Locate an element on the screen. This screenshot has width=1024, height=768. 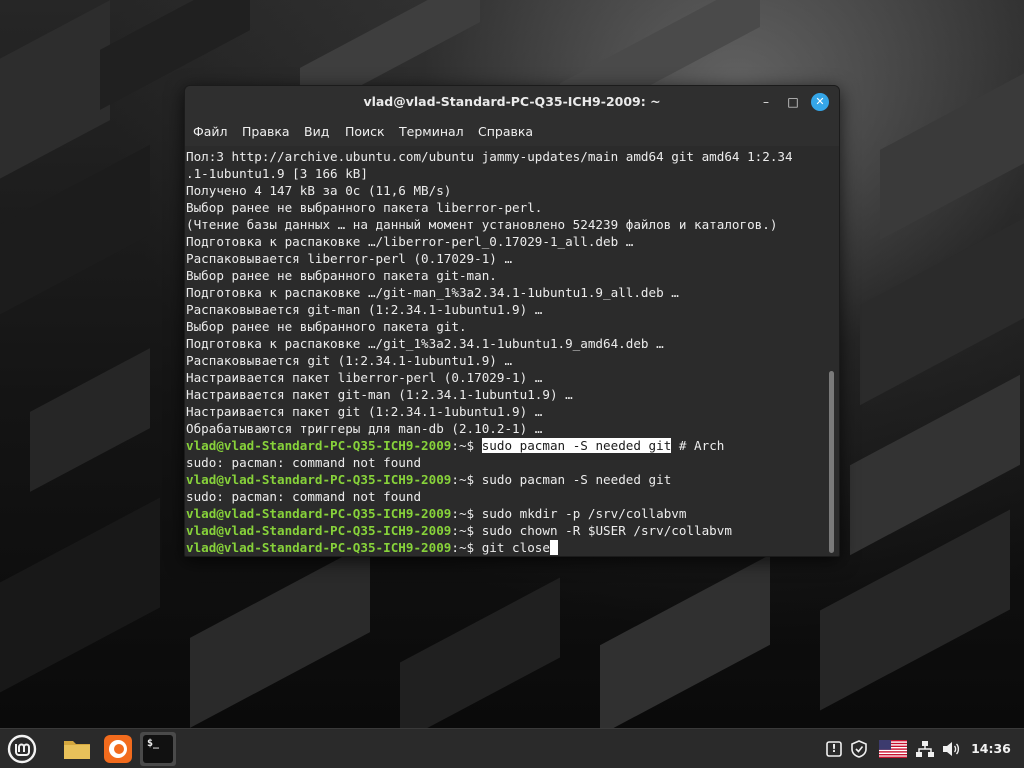
terminal-icon: $_ is located at coordinates (158, 749).